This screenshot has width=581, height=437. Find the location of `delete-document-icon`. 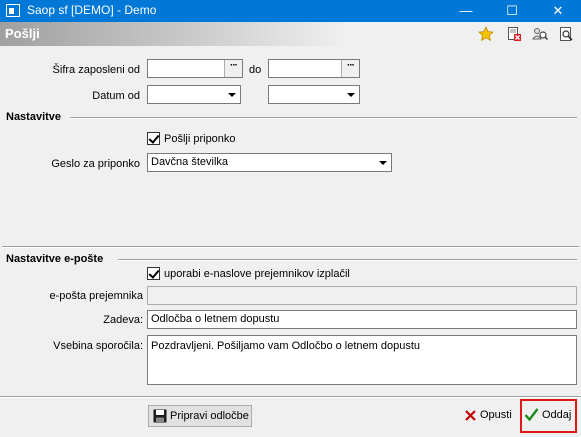

delete-document-icon is located at coordinates (514, 34).